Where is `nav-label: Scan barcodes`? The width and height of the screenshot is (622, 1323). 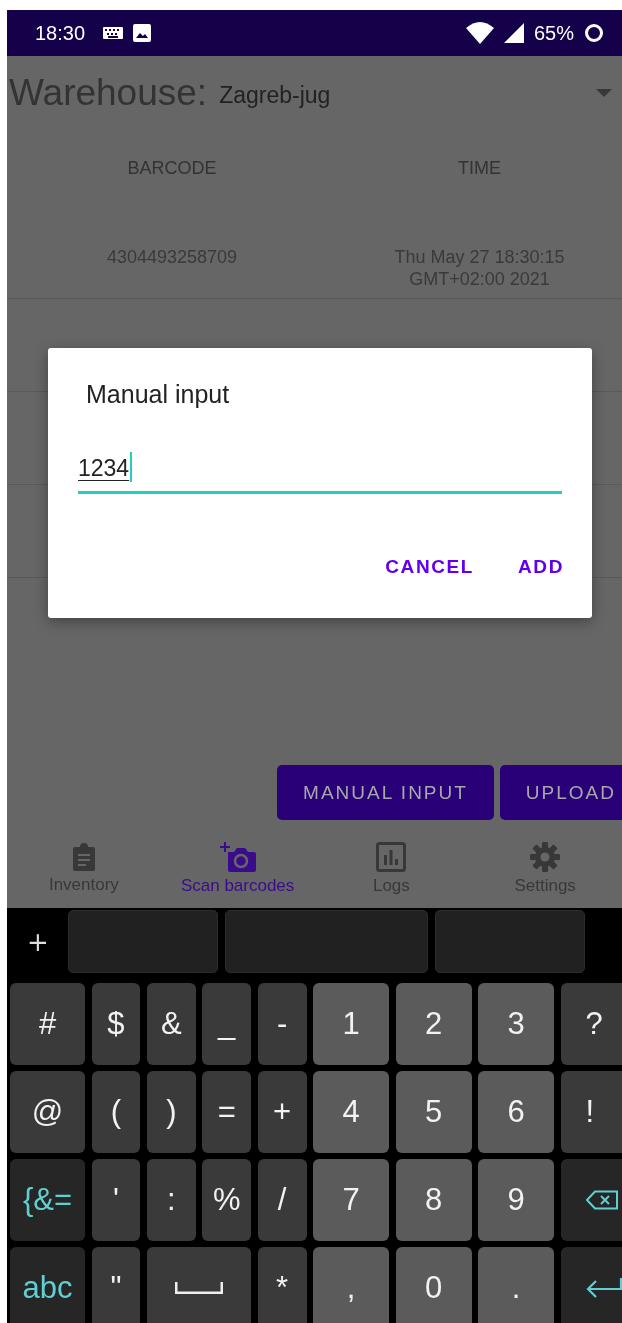
nav-label: Scan barcodes is located at coordinates (237, 886).